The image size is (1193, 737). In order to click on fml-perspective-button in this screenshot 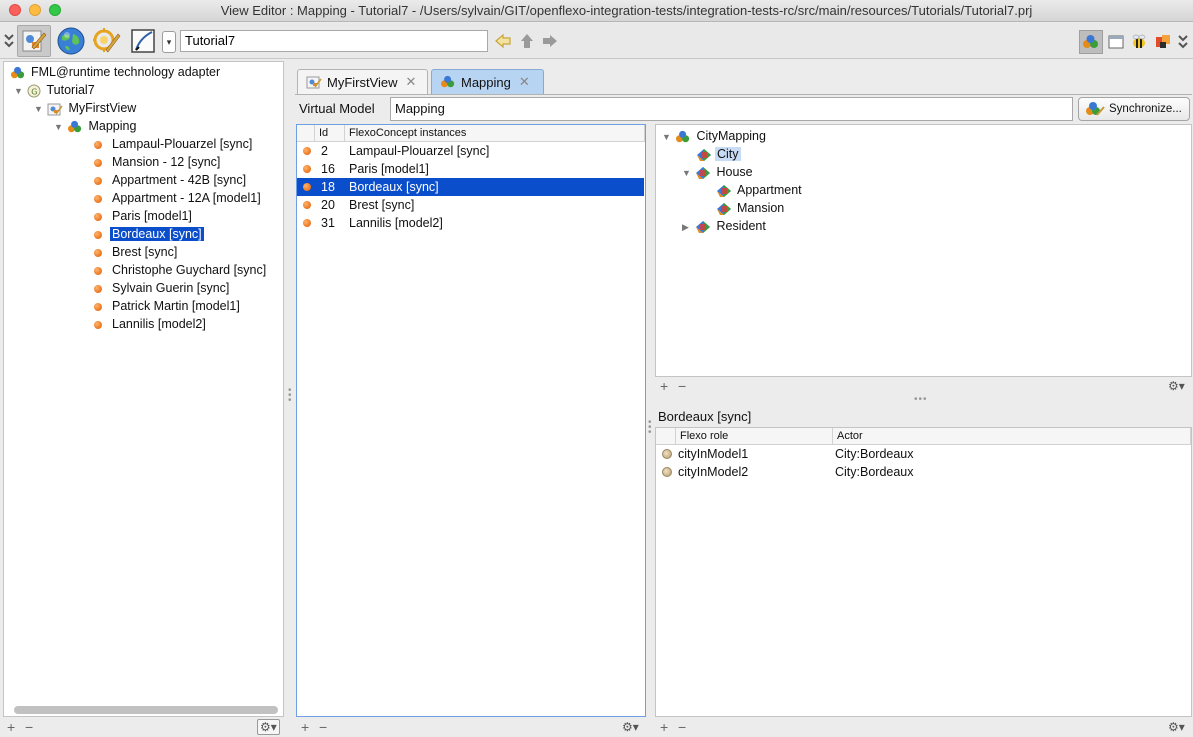, I will do `click(107, 41)`.